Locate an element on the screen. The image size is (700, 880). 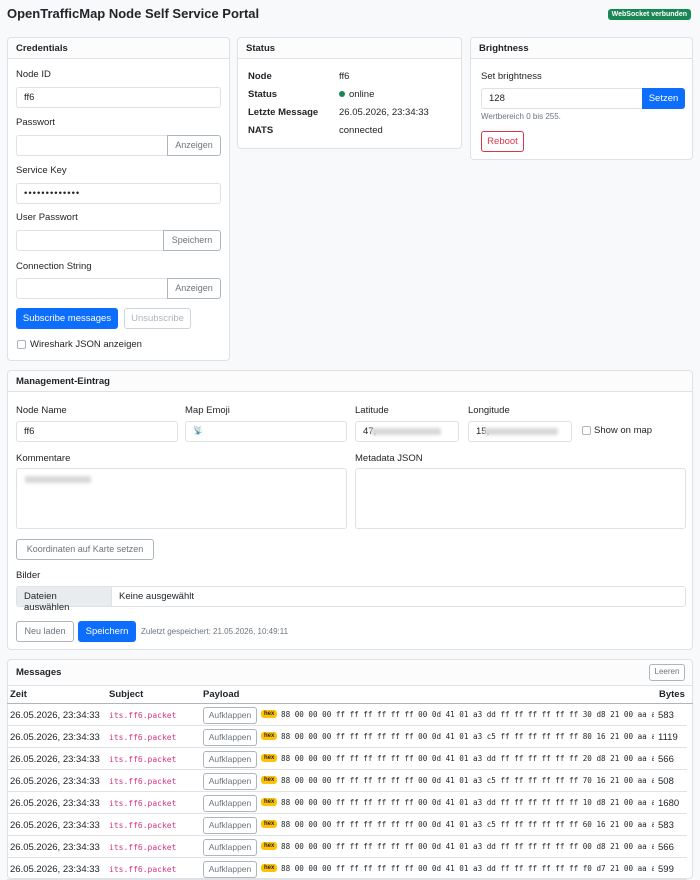
row-bytes: 566 is located at coordinates (666, 847).